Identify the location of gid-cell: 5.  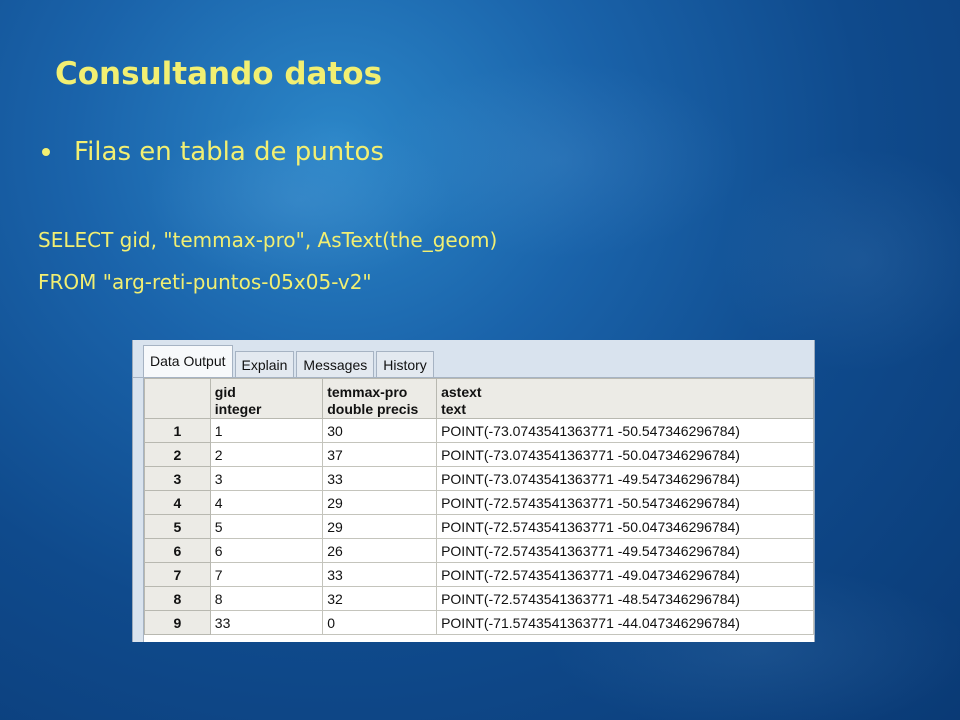
(266, 526).